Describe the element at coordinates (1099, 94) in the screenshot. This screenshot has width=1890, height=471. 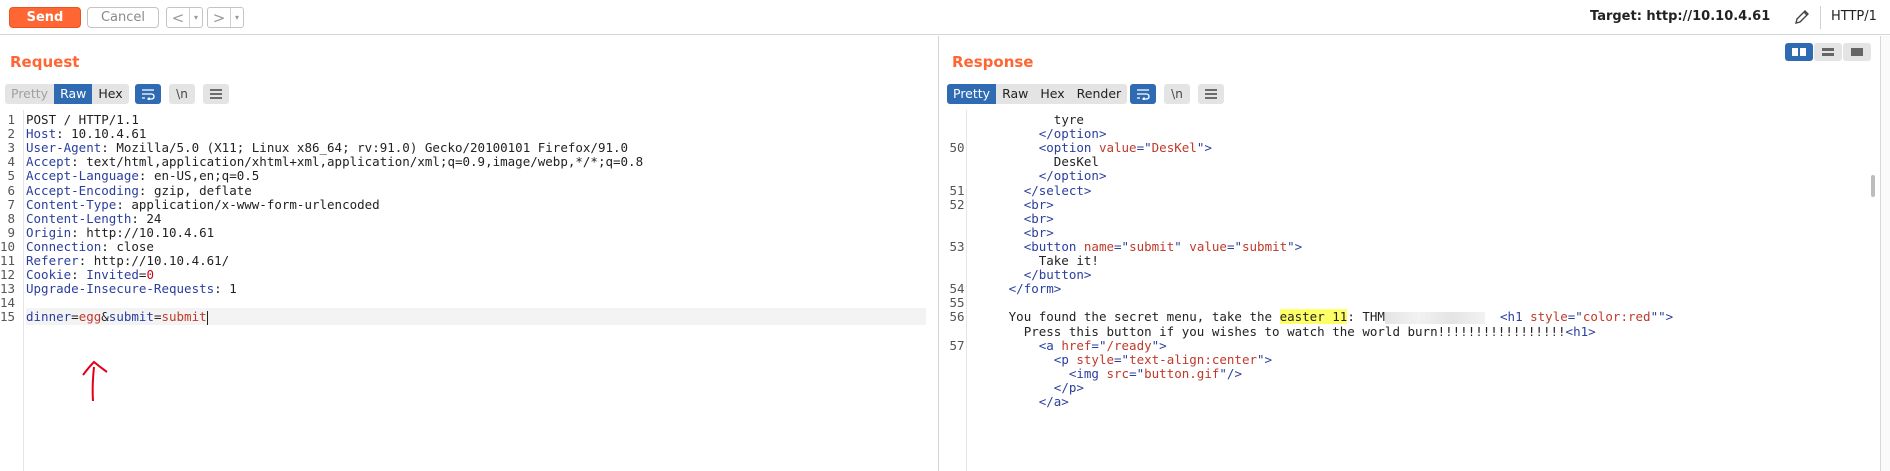
I see `tab-render: Render` at that location.